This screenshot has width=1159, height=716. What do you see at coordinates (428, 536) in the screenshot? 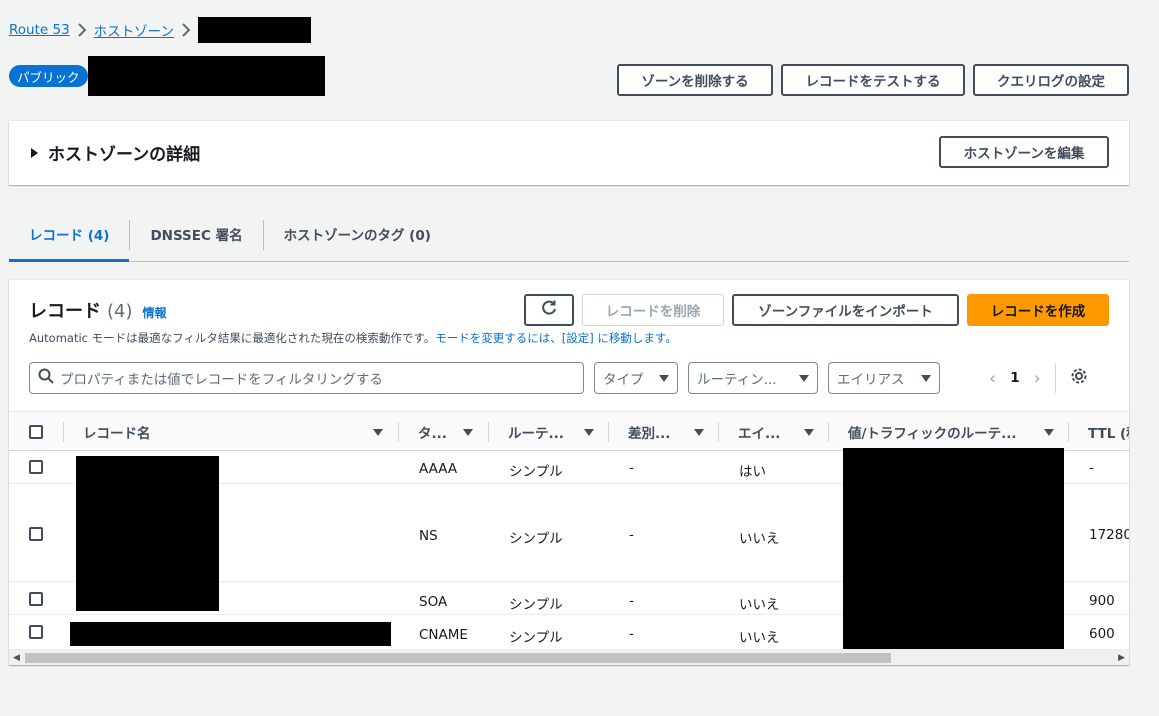
I see `cell-type: NS` at bounding box center [428, 536].